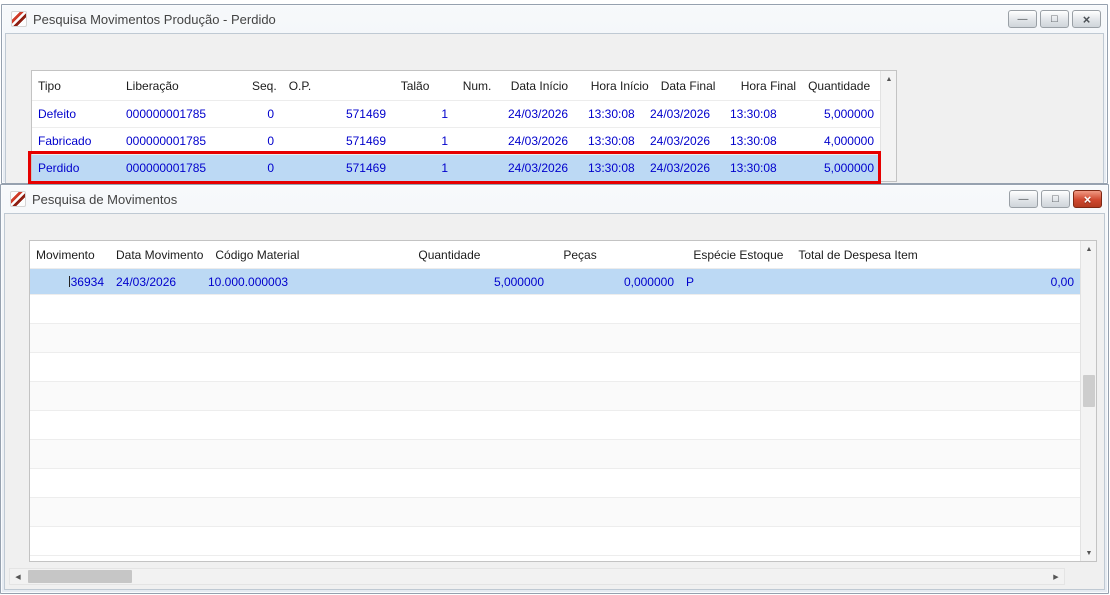 This screenshot has height=595, width=1110. I want to click on vertical-scrollbar: ▲, so click(888, 126).